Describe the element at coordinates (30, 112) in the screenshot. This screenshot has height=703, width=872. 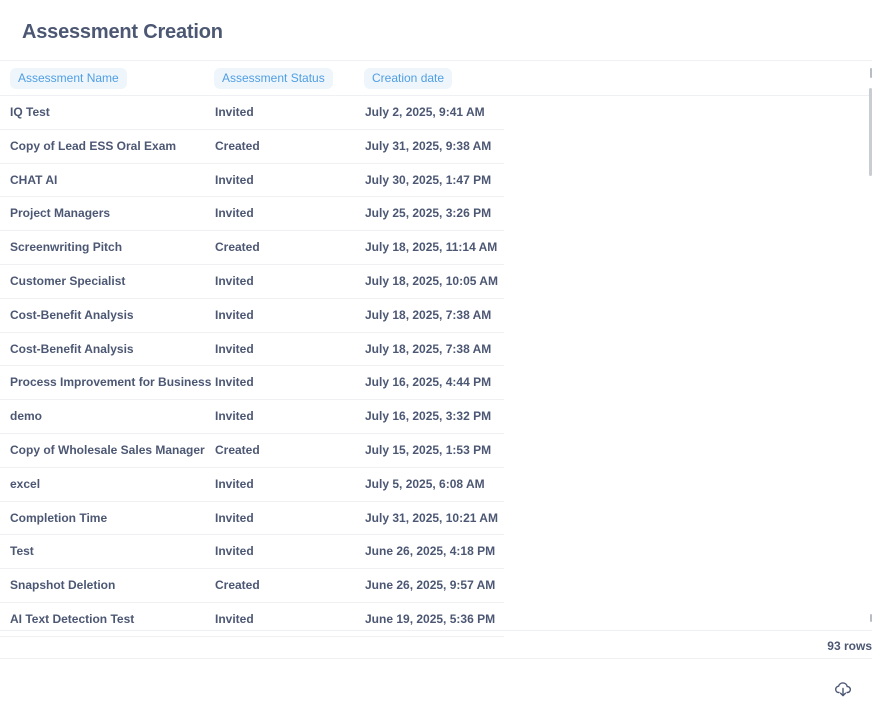
I see `assessment-name-cell: IQ Test` at that location.